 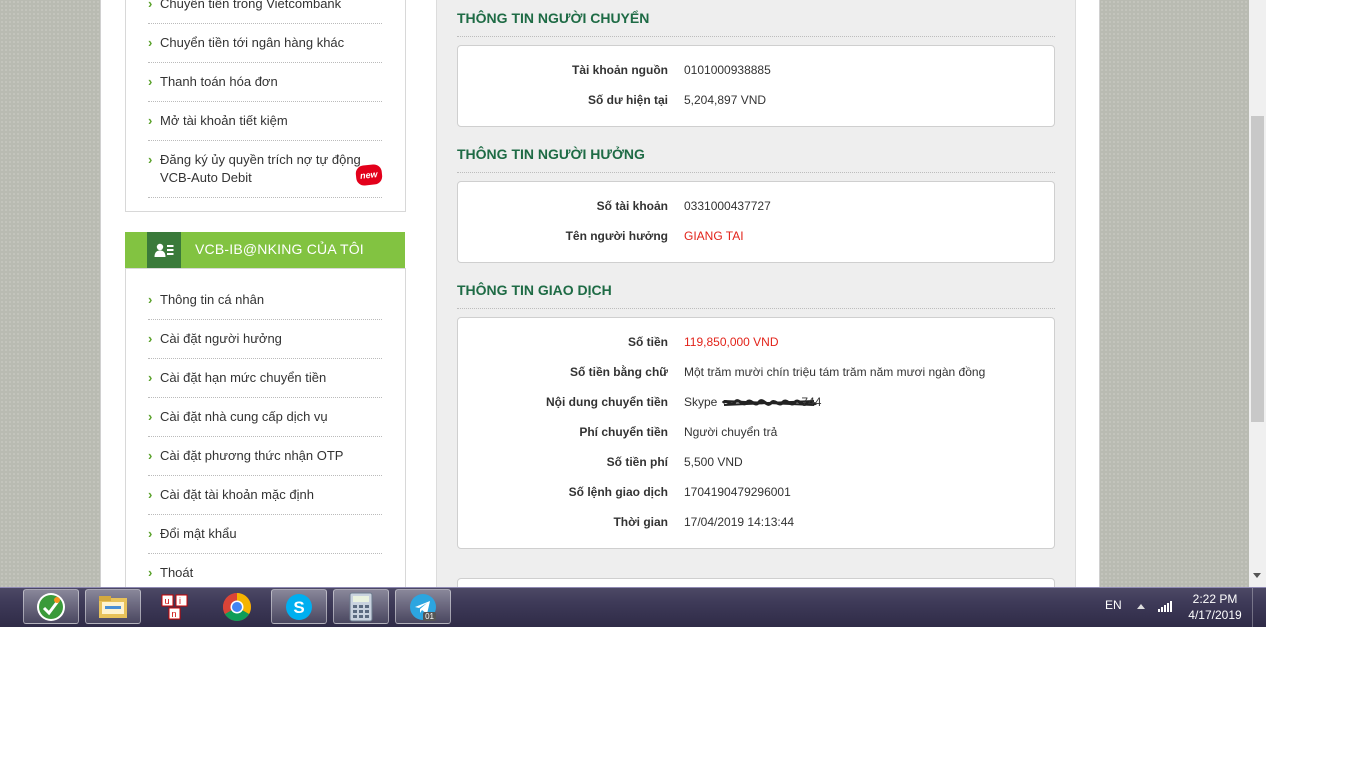 What do you see at coordinates (252, 42) in the screenshot?
I see `menu-item-label: Chuyển tiền tới ngân hàng khác` at bounding box center [252, 42].